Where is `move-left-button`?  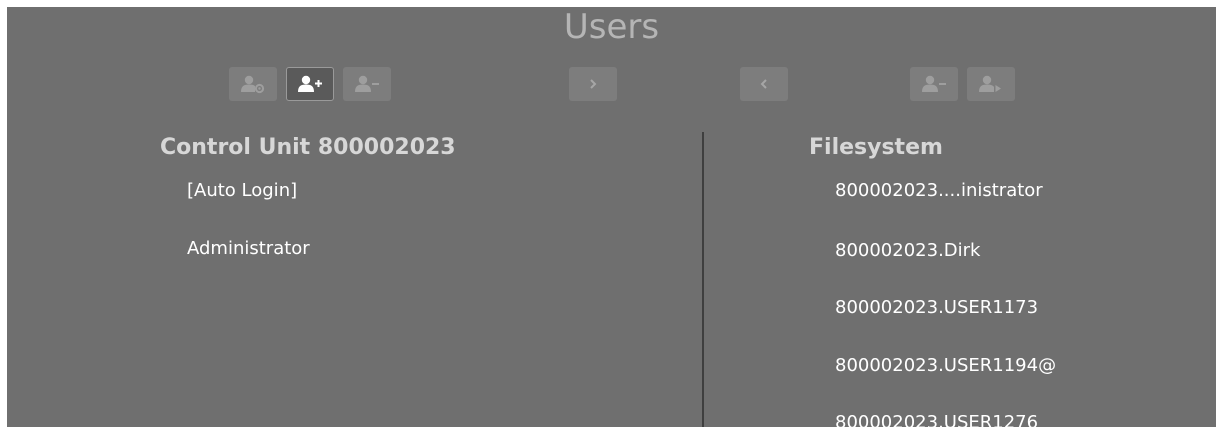
move-left-button is located at coordinates (764, 84).